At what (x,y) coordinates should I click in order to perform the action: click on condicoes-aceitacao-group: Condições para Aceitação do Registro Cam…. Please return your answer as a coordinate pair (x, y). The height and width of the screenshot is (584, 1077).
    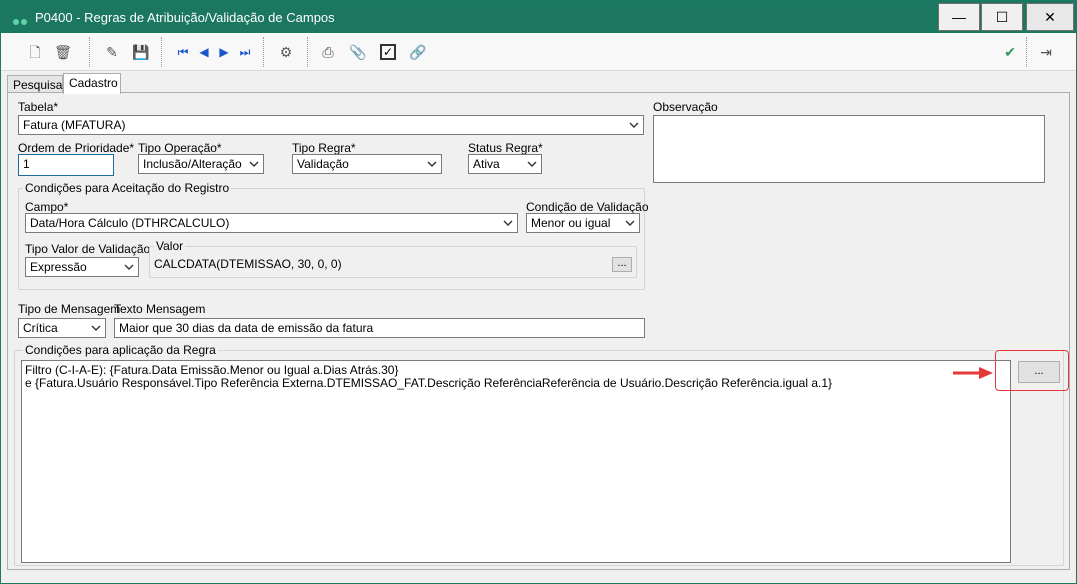
    Looking at the image, I should click on (333, 235).